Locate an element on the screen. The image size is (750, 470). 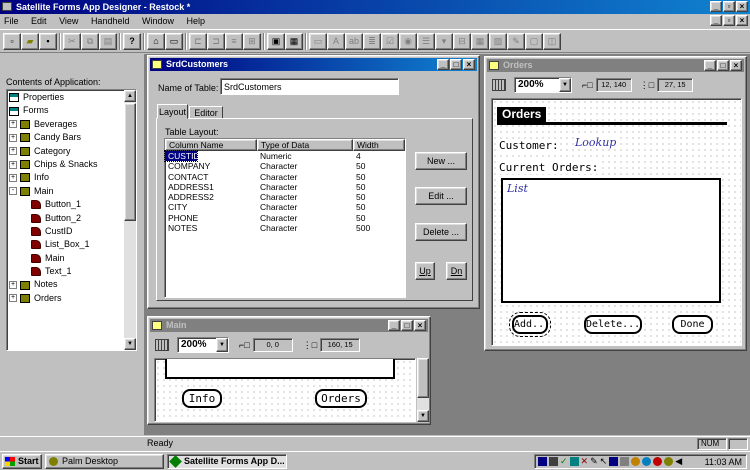
restore-button: ▫ is located at coordinates (729, 6).